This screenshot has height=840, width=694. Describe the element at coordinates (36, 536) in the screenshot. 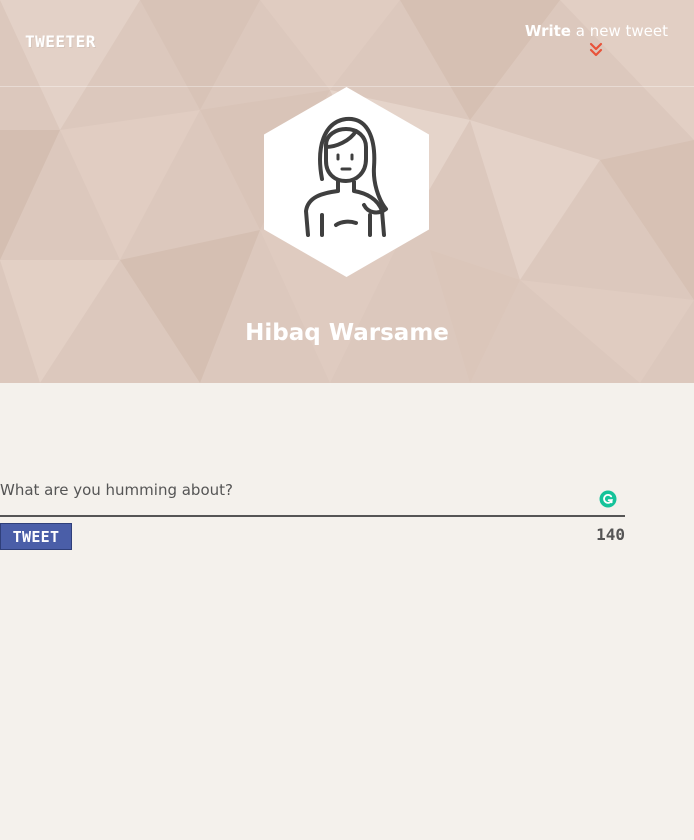

I see `tweet-submit-button: TWEET` at that location.